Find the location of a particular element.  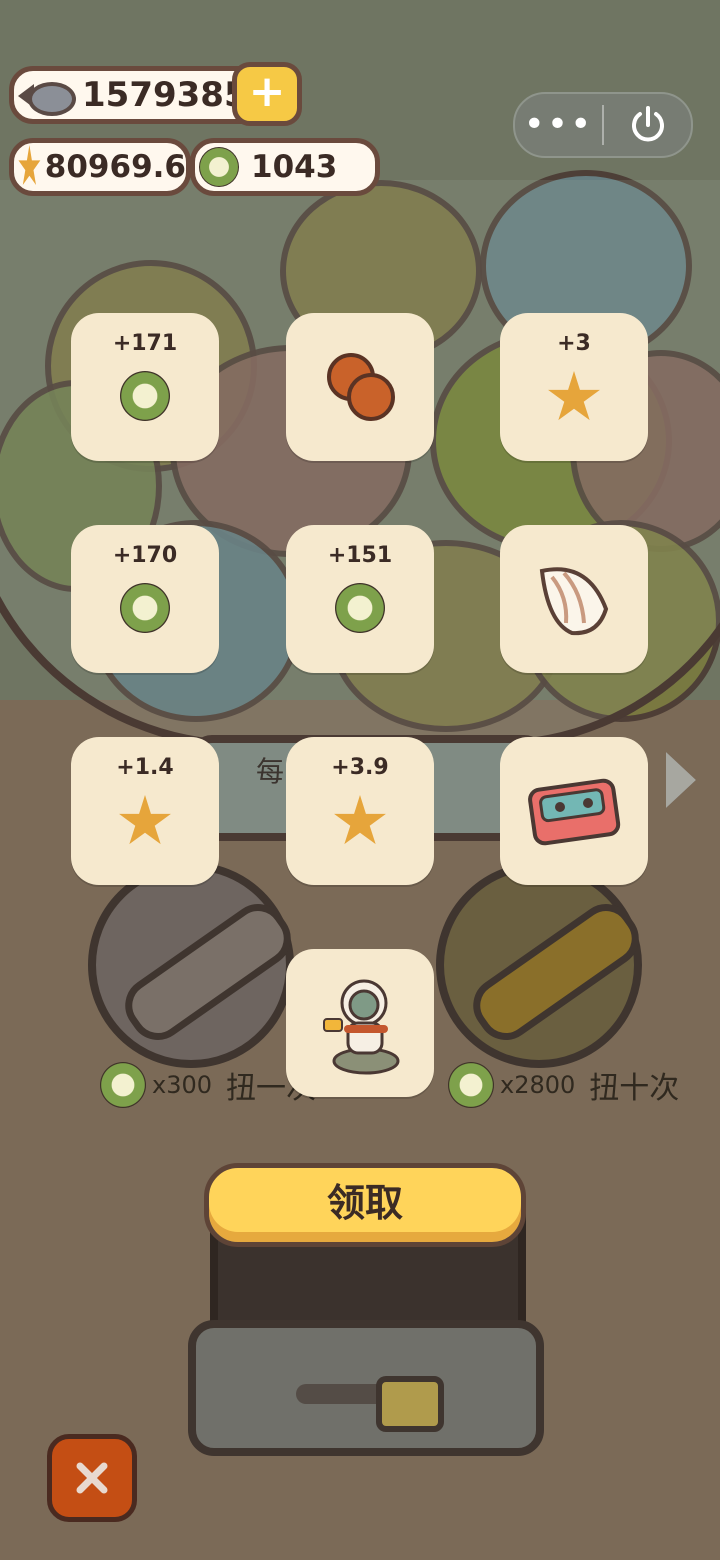

astronaut-duck-figurine-icon is located at coordinates (361, 1027).